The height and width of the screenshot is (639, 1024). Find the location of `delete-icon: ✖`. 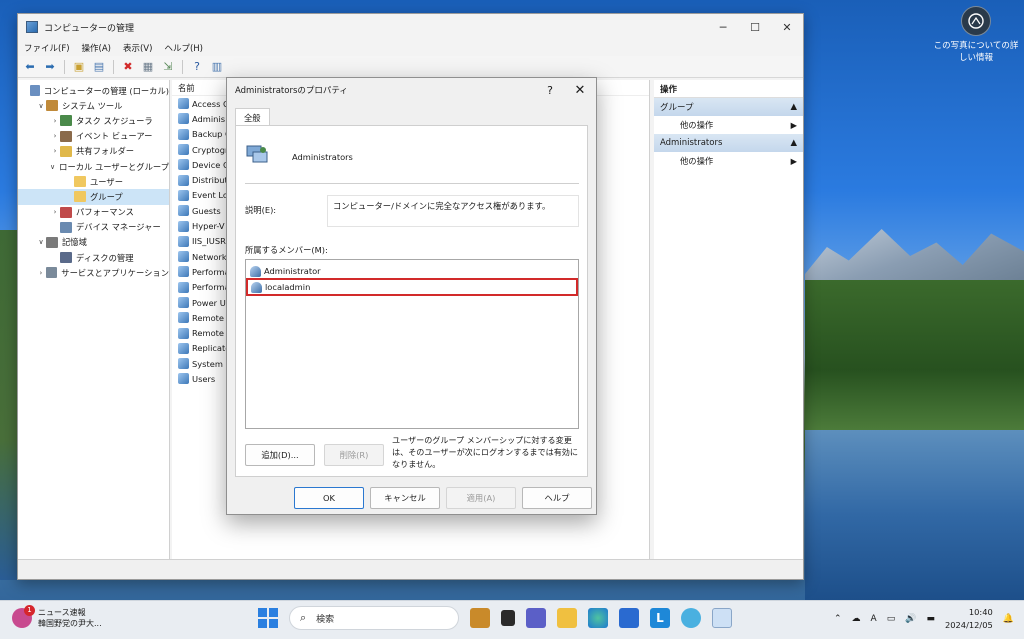

delete-icon: ✖ is located at coordinates (128, 67).